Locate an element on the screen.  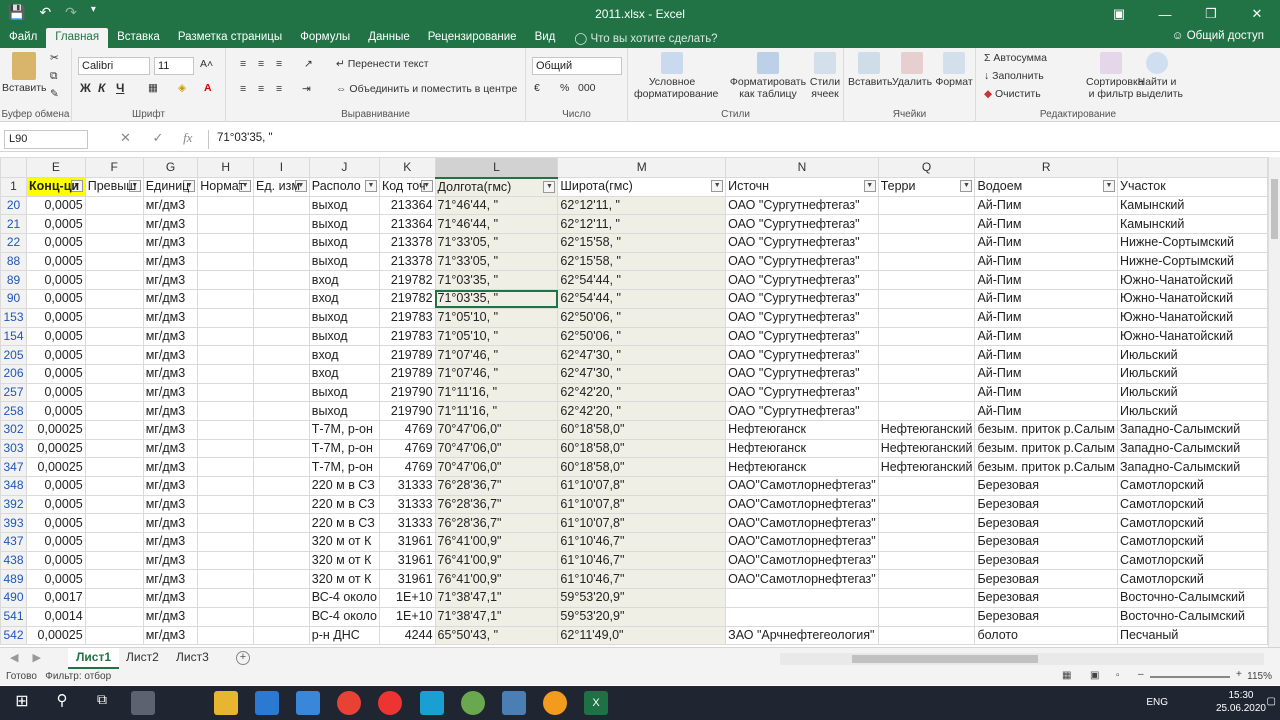
zoom-level: 115% is located at coordinates (1259, 676).